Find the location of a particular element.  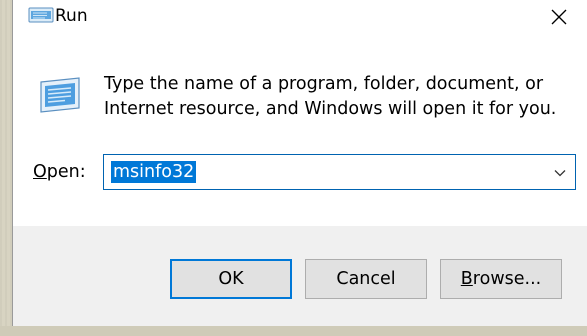

close-button is located at coordinates (559, 17).